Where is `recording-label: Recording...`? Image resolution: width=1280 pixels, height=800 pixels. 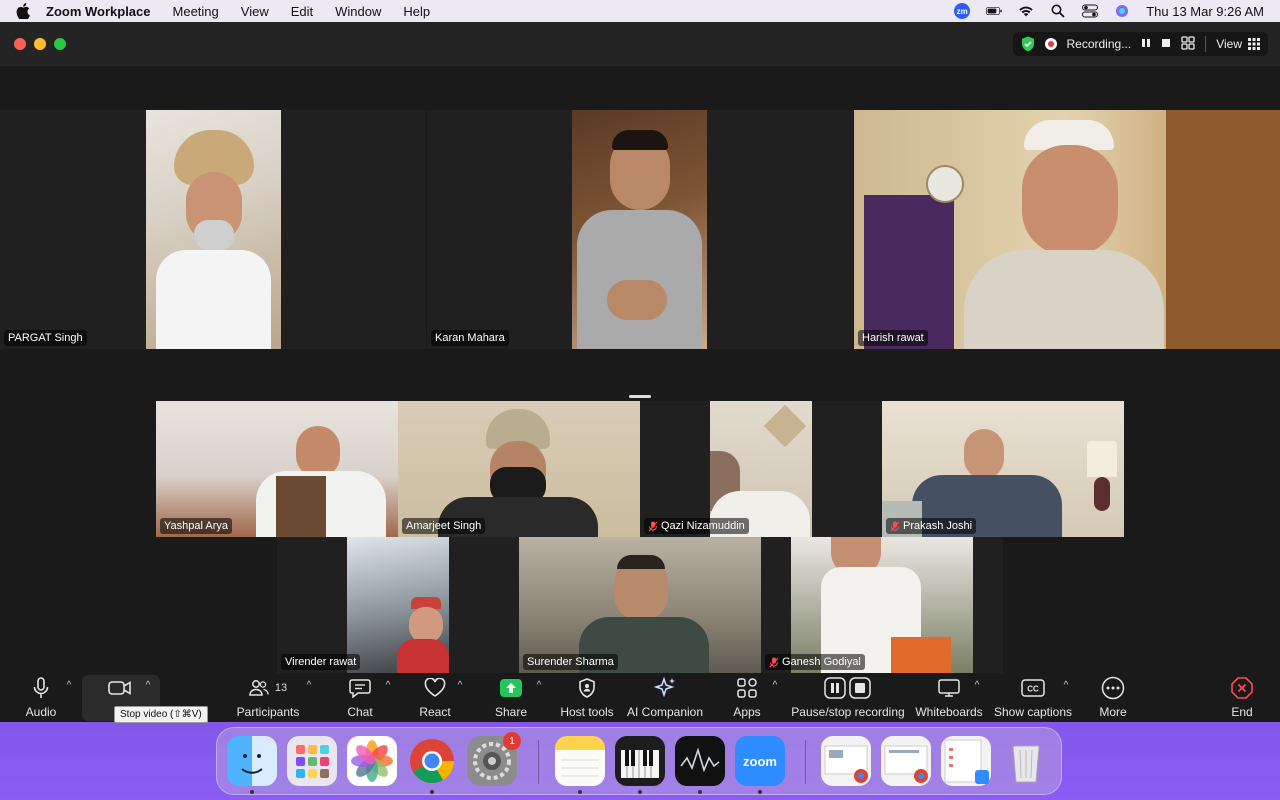
recording-label: Recording... is located at coordinates (1099, 44).